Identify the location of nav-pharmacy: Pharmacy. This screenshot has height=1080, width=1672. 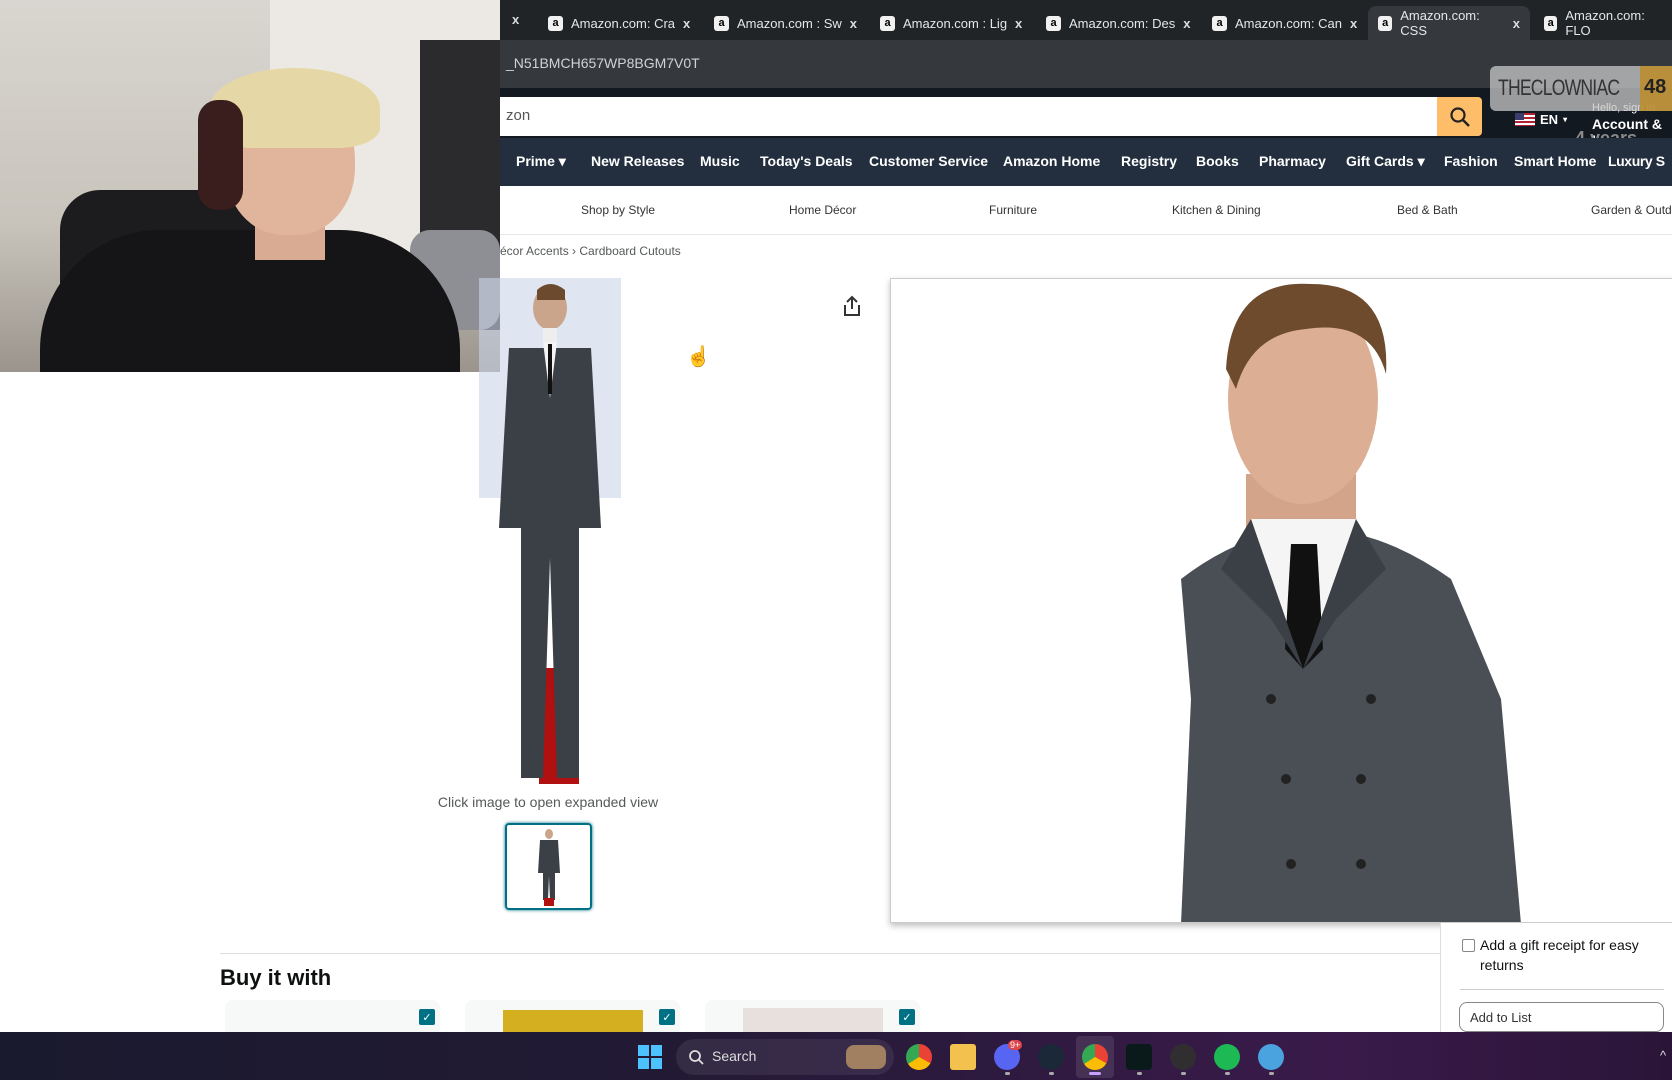
(1292, 161).